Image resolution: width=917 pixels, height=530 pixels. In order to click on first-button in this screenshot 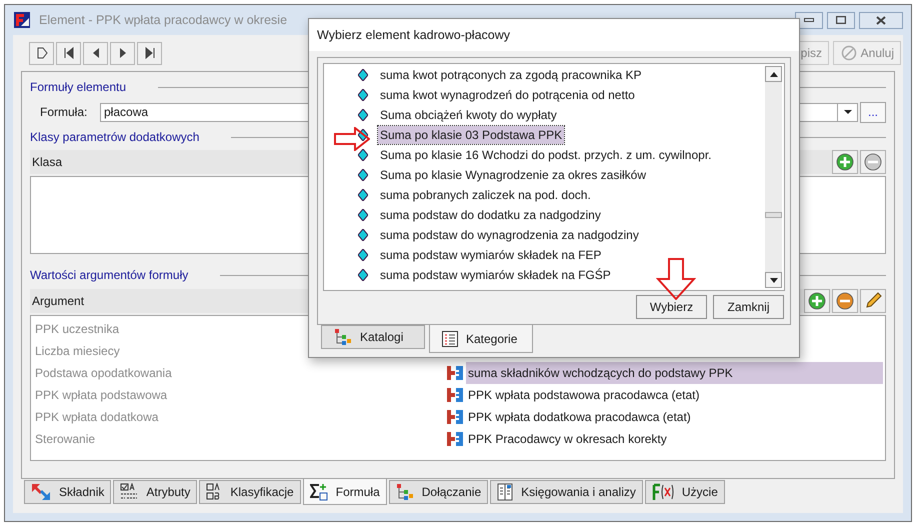, I will do `click(68, 53)`.